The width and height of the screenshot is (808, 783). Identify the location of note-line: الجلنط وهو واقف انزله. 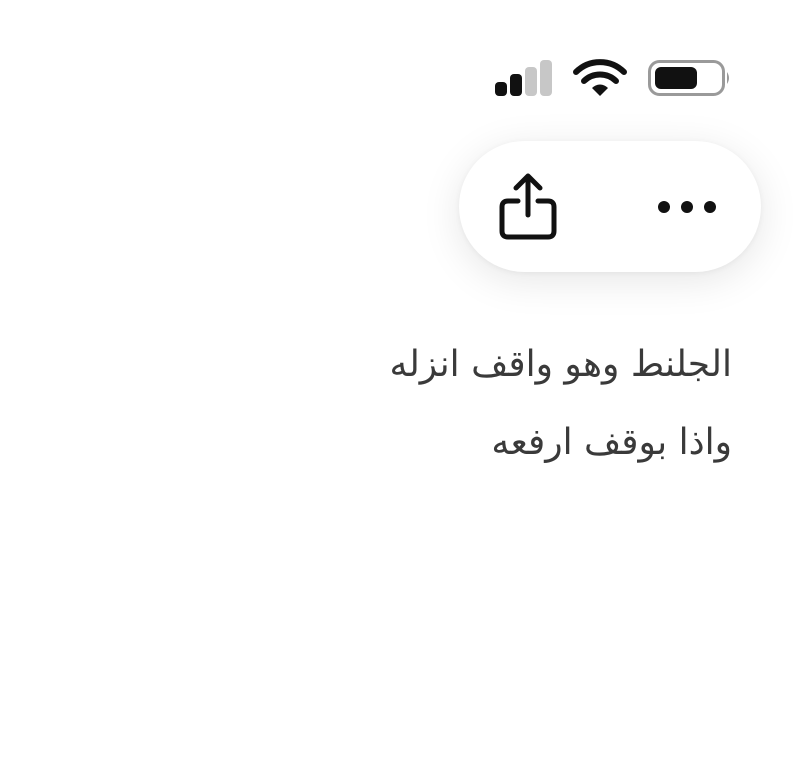
(560, 364).